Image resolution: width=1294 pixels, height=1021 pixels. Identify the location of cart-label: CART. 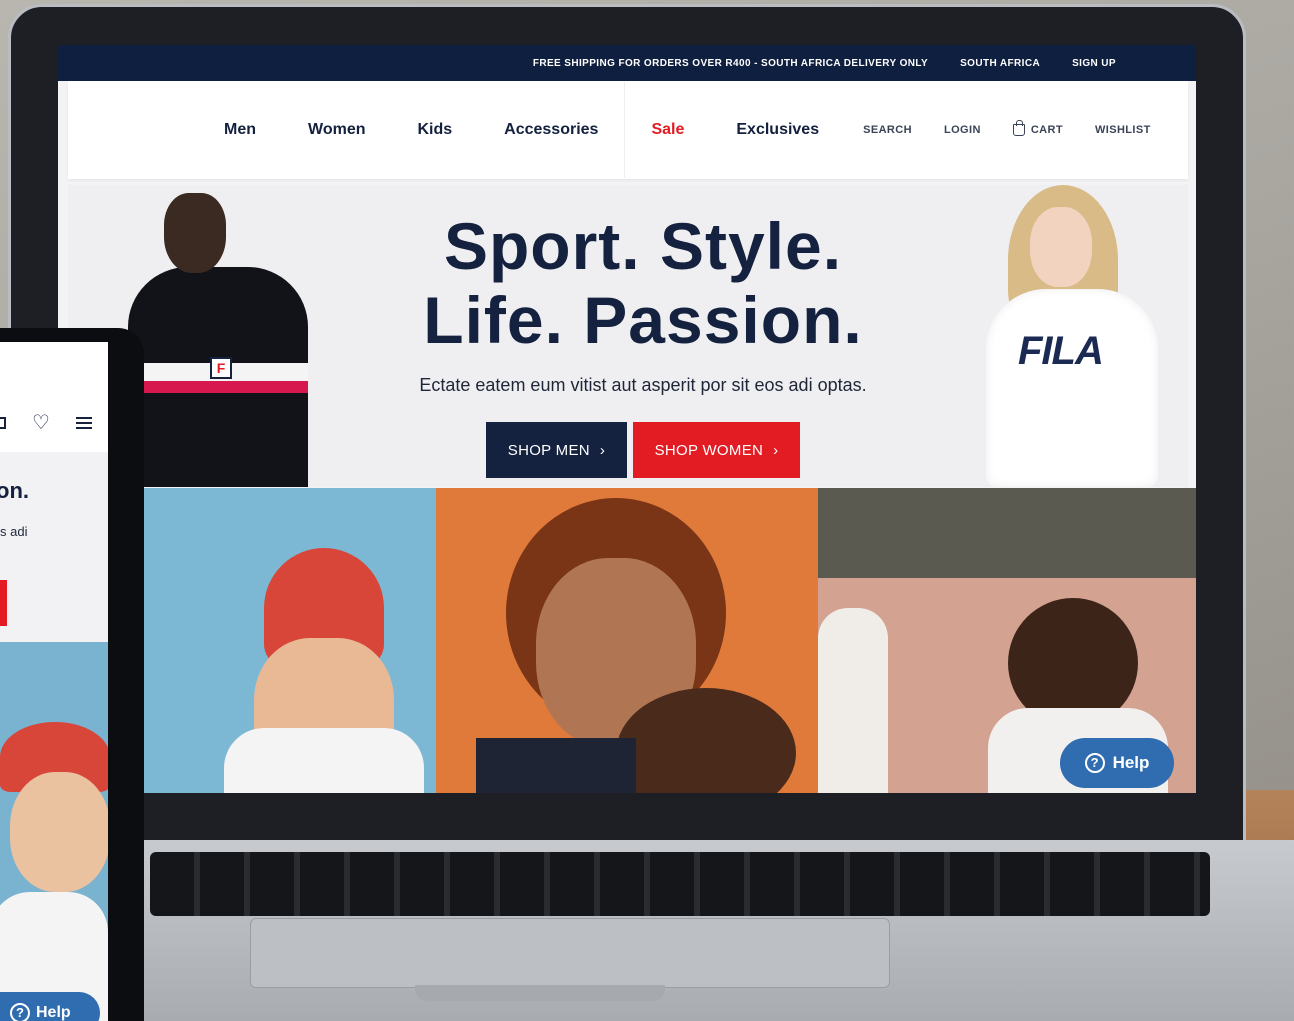
(1046, 130).